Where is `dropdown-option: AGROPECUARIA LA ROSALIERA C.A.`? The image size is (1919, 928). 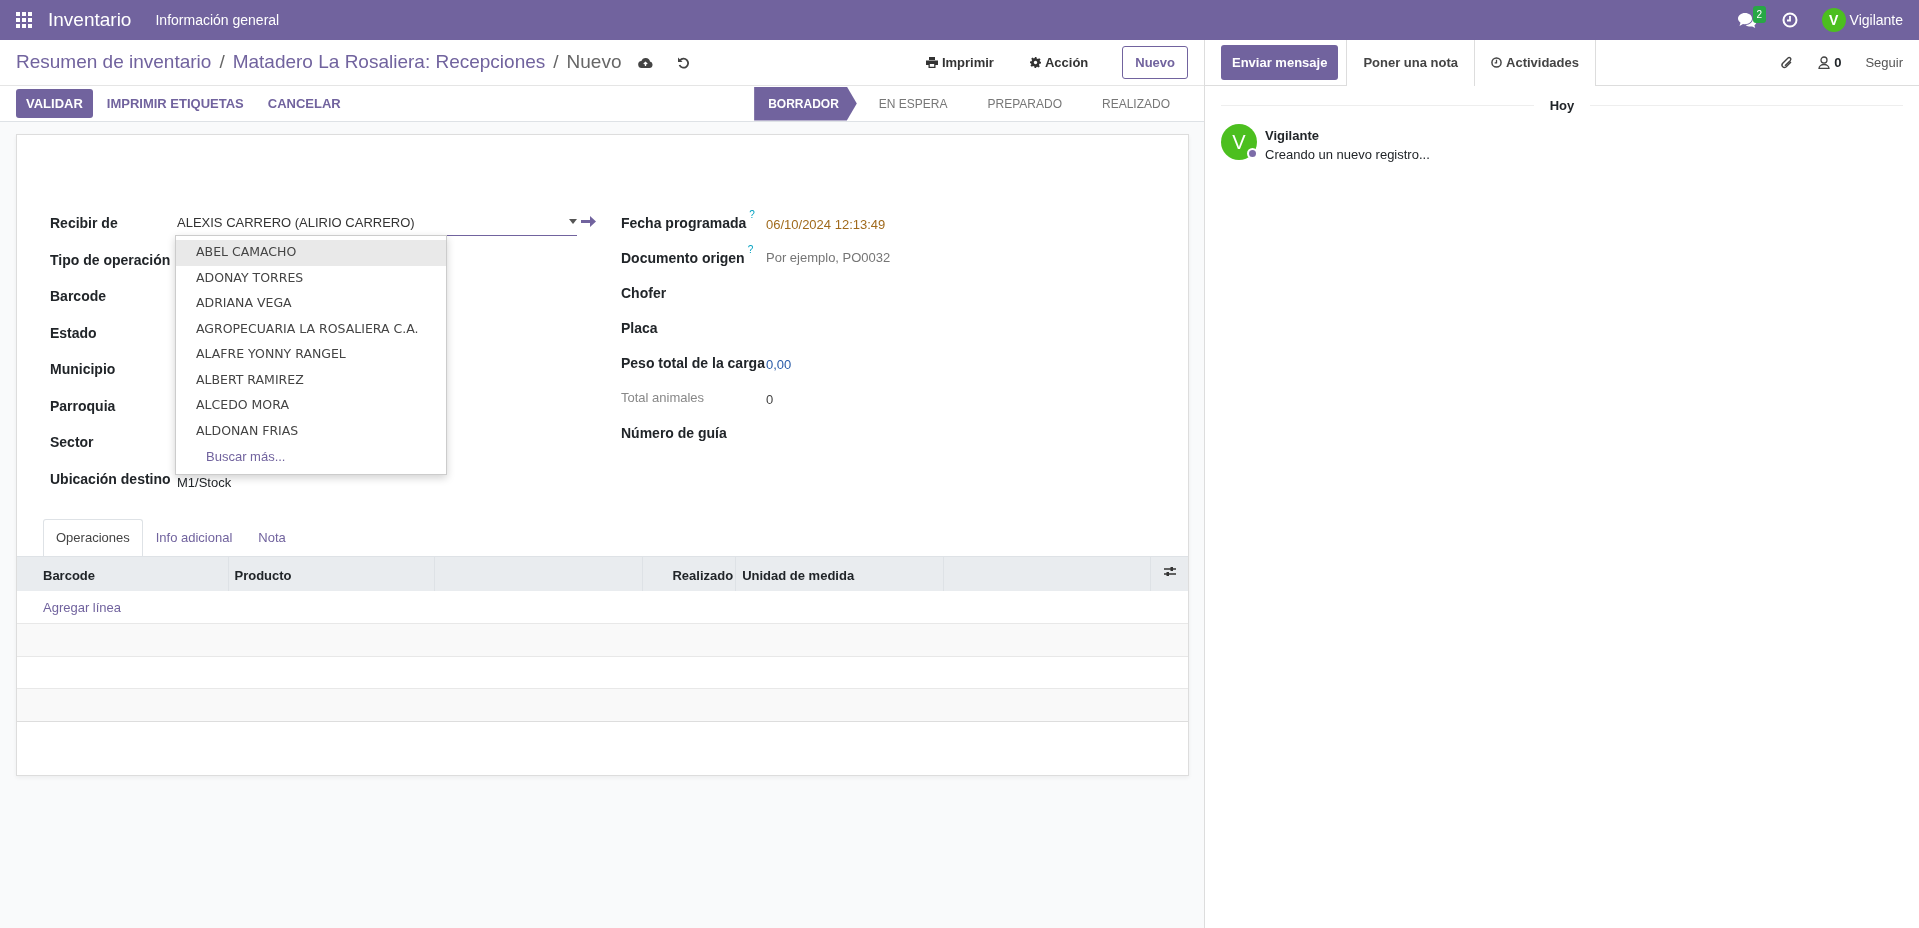
dropdown-option: AGROPECUARIA LA ROSALIERA C.A. is located at coordinates (311, 329).